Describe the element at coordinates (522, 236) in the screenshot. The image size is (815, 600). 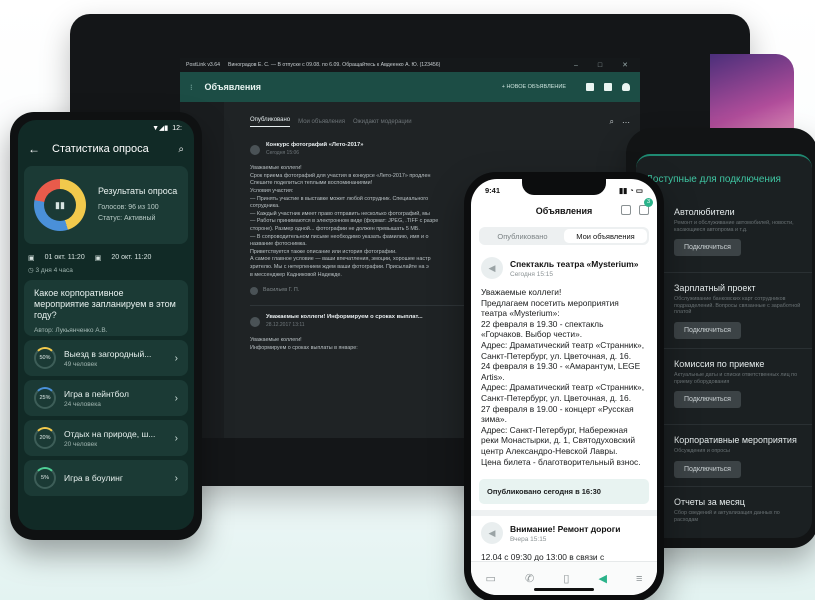
I see `segment-published: Опубликовано` at that location.